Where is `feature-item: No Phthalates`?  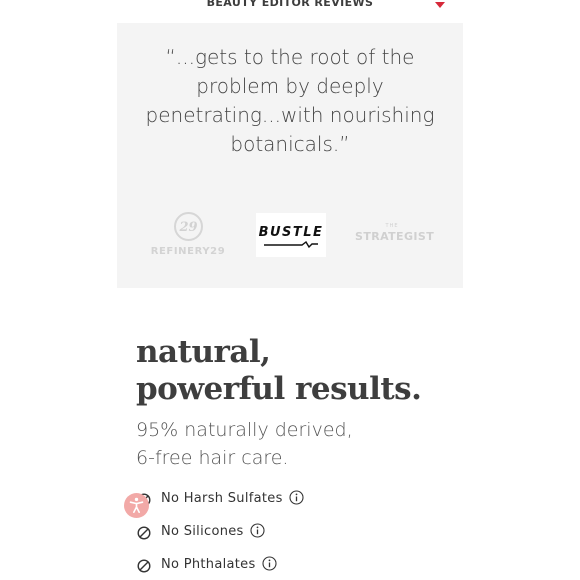 feature-item: No Phthalates is located at coordinates (286, 566).